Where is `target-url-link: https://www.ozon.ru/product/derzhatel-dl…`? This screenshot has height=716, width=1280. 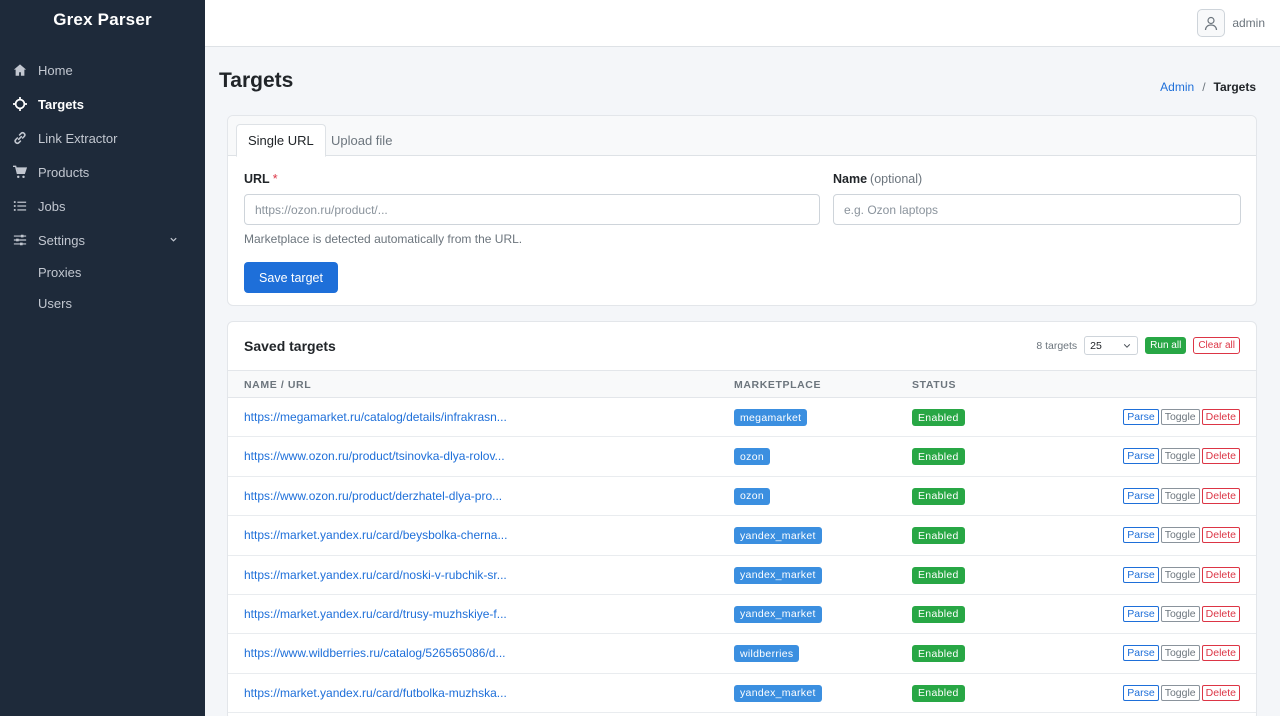 target-url-link: https://www.ozon.ru/product/derzhatel-dl… is located at coordinates (373, 496).